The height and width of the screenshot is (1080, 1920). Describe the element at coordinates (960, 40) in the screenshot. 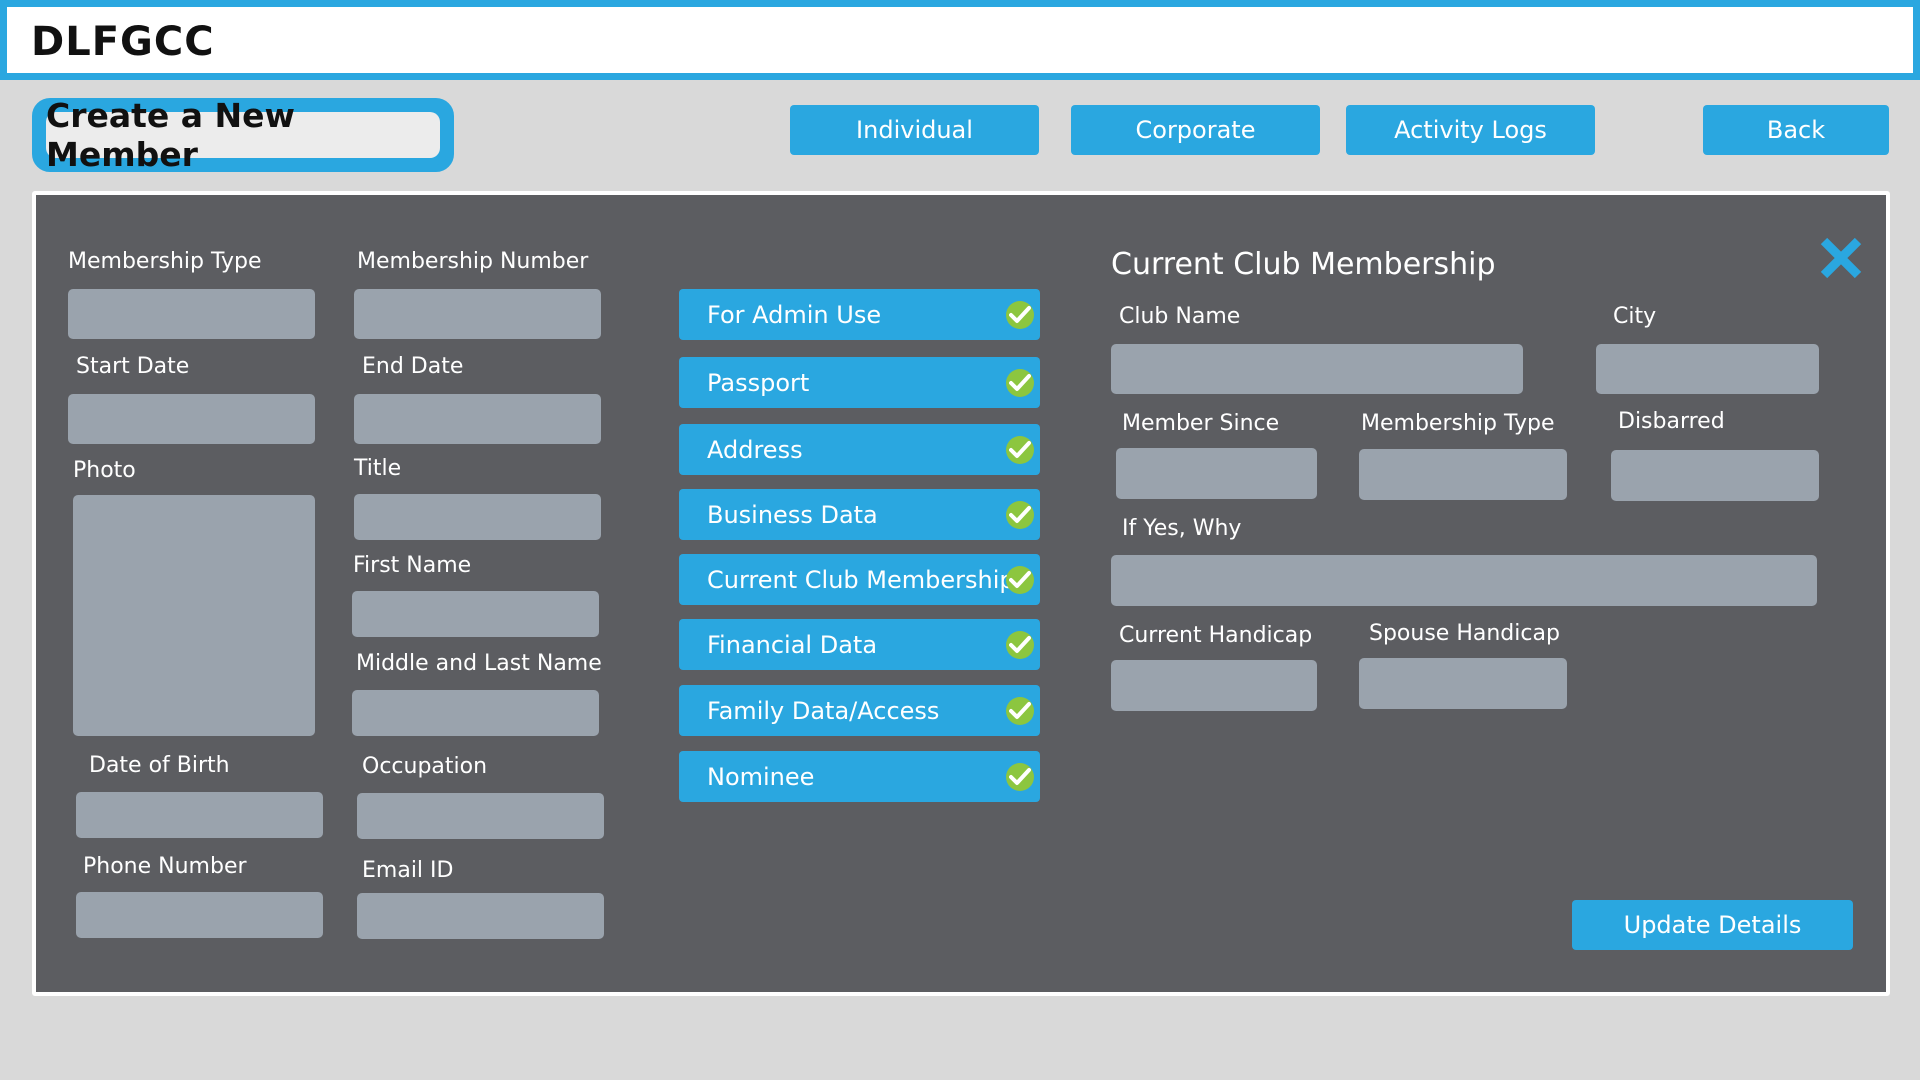

I see `app-header: DLFGCC` at that location.